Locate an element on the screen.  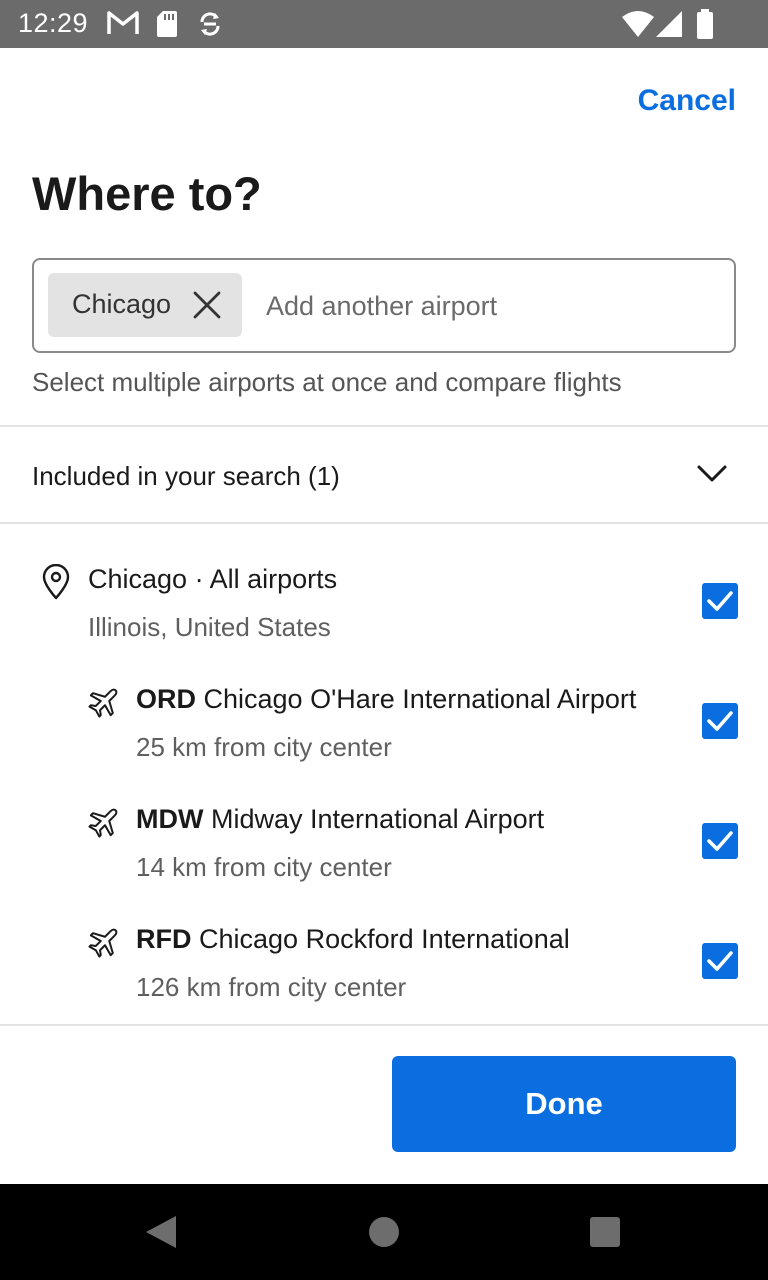
location-pin-icon is located at coordinates (56, 584).